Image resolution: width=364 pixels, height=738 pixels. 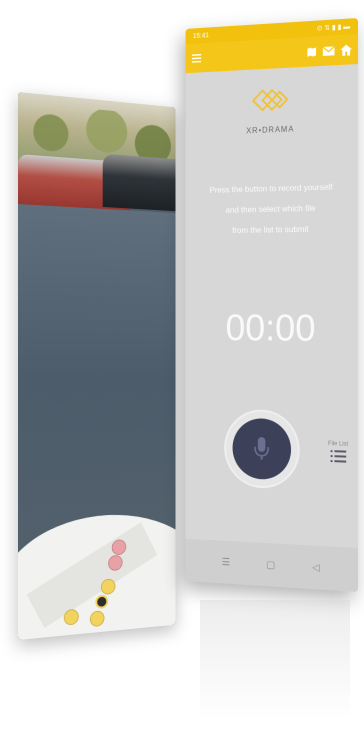 What do you see at coordinates (275, 660) in the screenshot?
I see `phone-reflection` at bounding box center [275, 660].